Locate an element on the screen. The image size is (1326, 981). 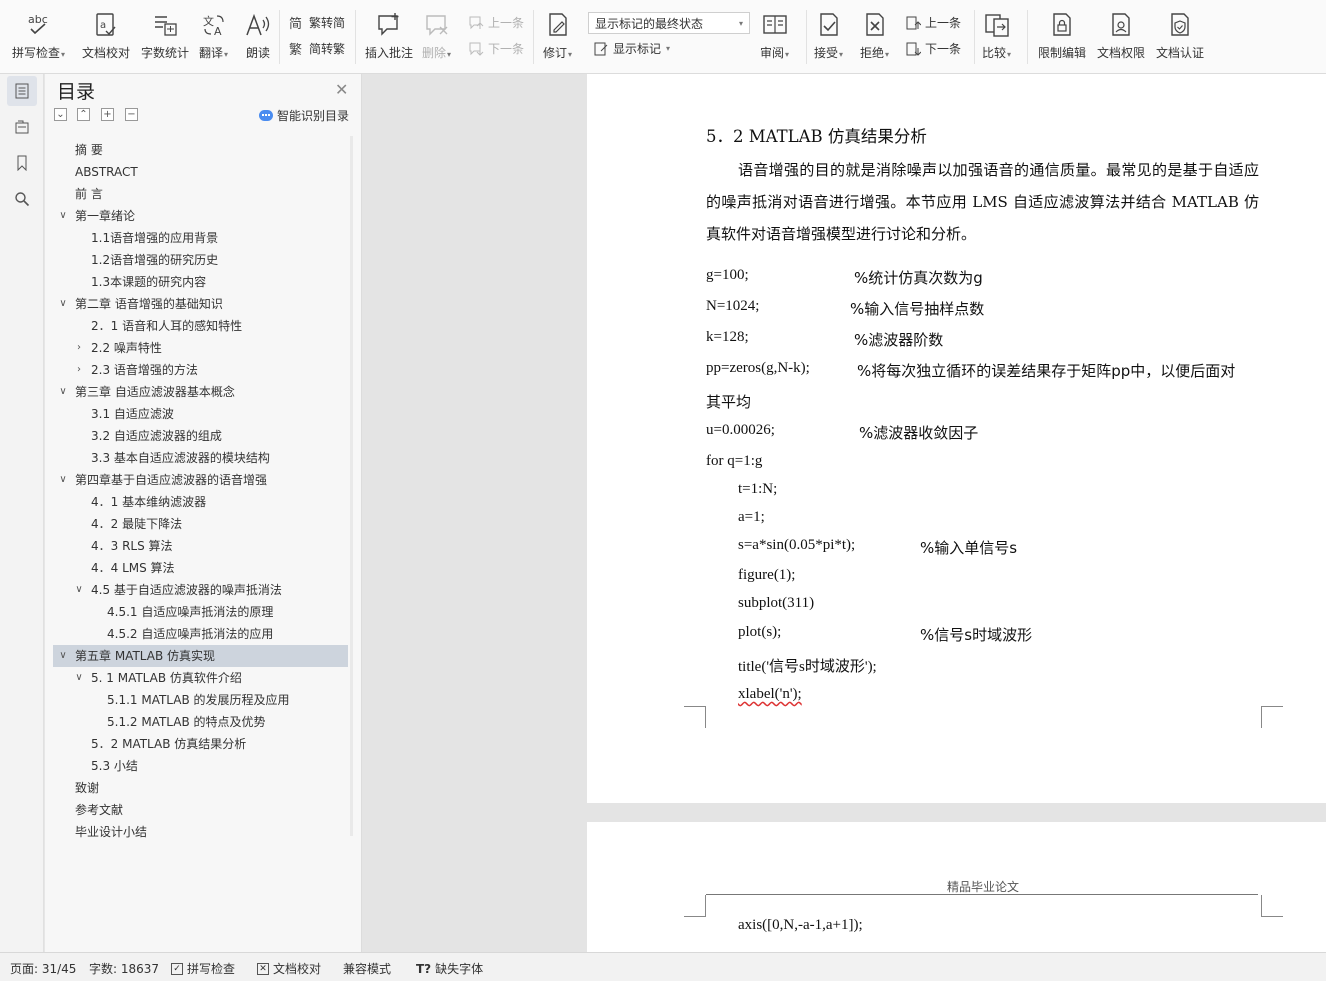
insert-comment-button: 插入批注 is located at coordinates (389, 35).